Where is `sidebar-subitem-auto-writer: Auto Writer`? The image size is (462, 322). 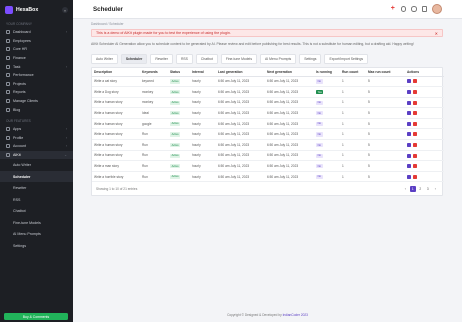
sidebar-subitem-auto-writer: Auto Writer is located at coordinates (36, 165).